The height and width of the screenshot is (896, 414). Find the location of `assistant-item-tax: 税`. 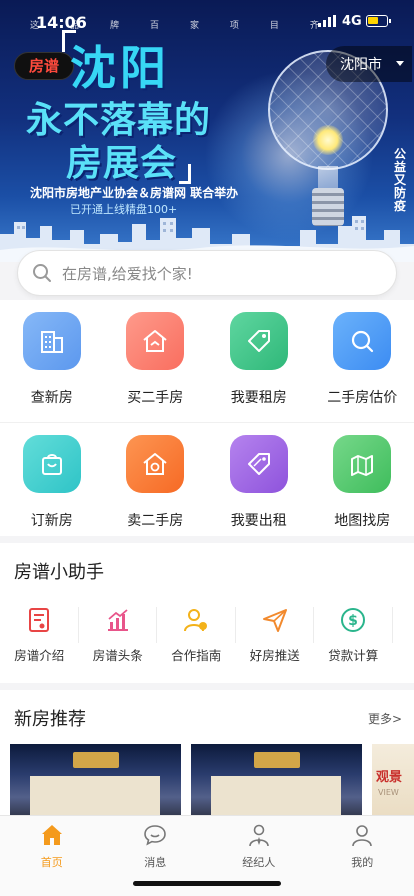

assistant-item-tax: 税 is located at coordinates (403, 636).